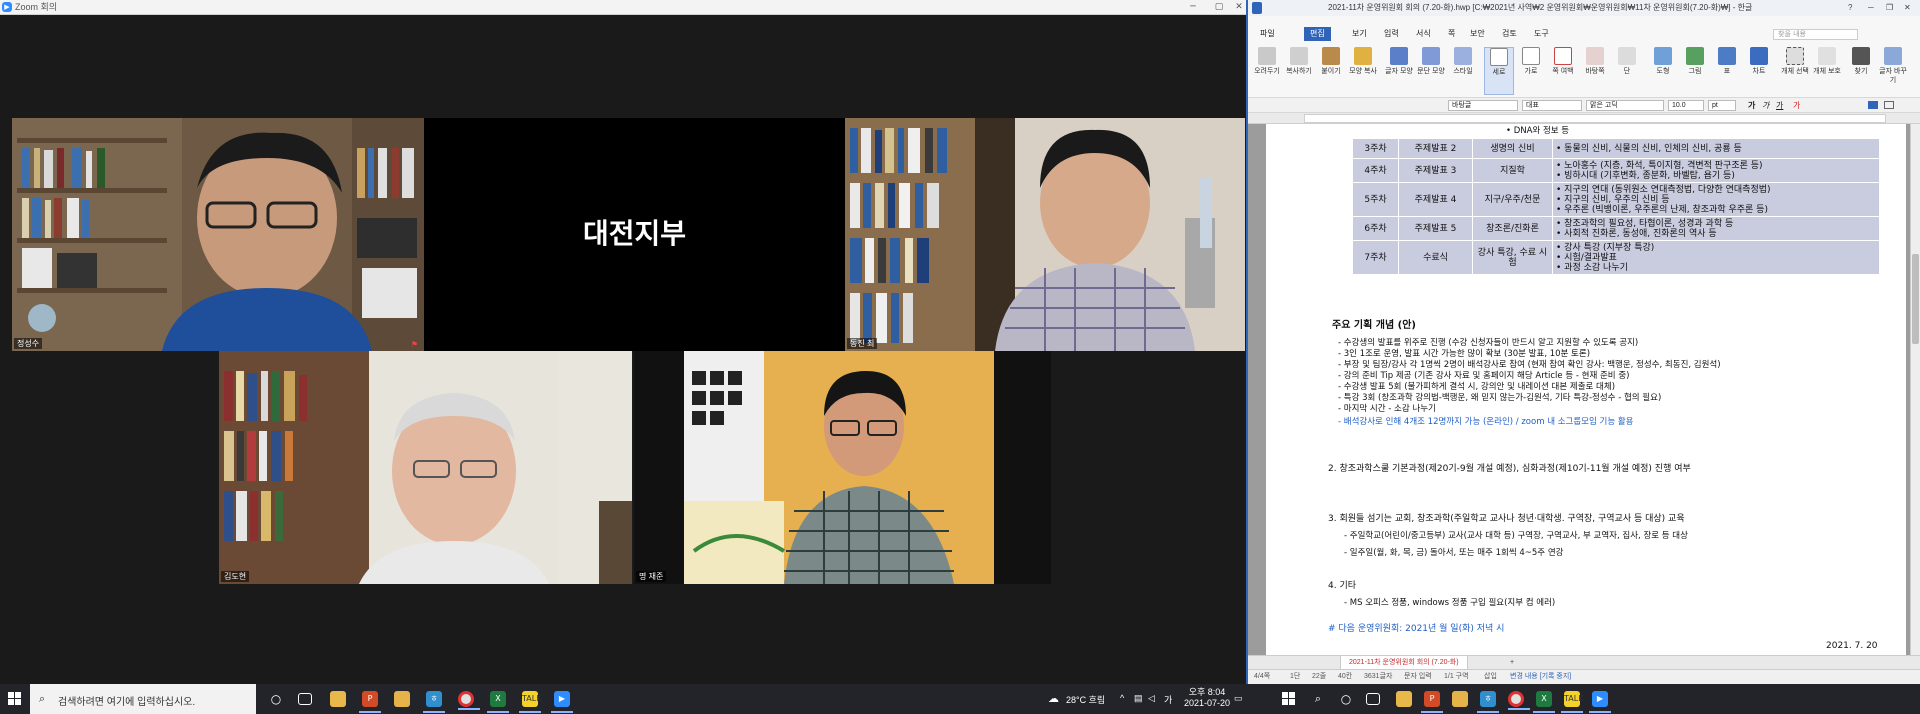 The width and height of the screenshot is (1920, 714). What do you see at coordinates (1889, 105) in the screenshot?
I see `align-left-icon` at bounding box center [1889, 105].